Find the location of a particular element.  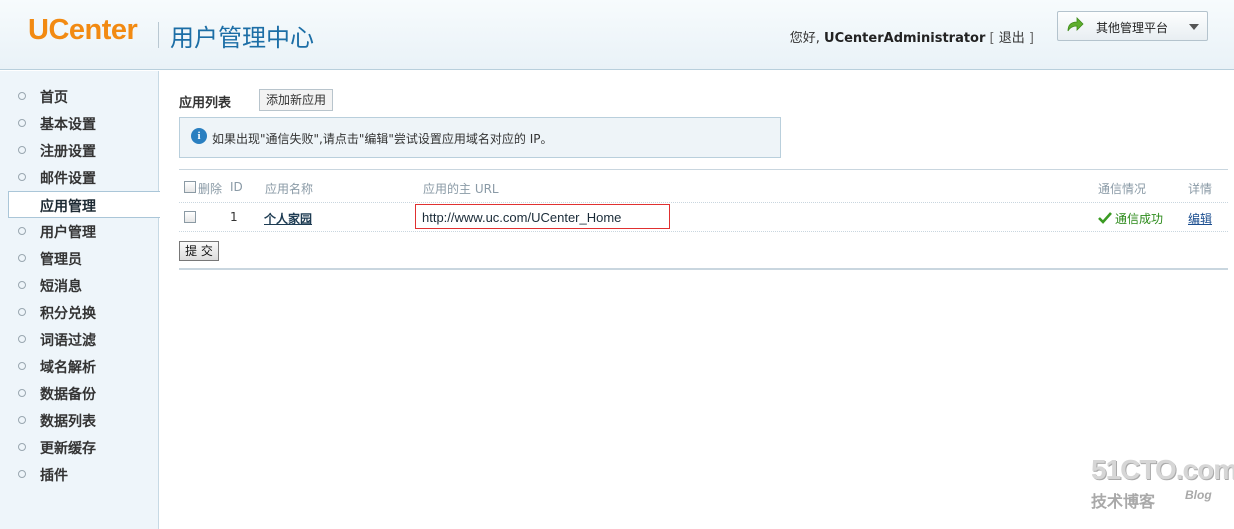

bracket-close: ] is located at coordinates (1031, 38).